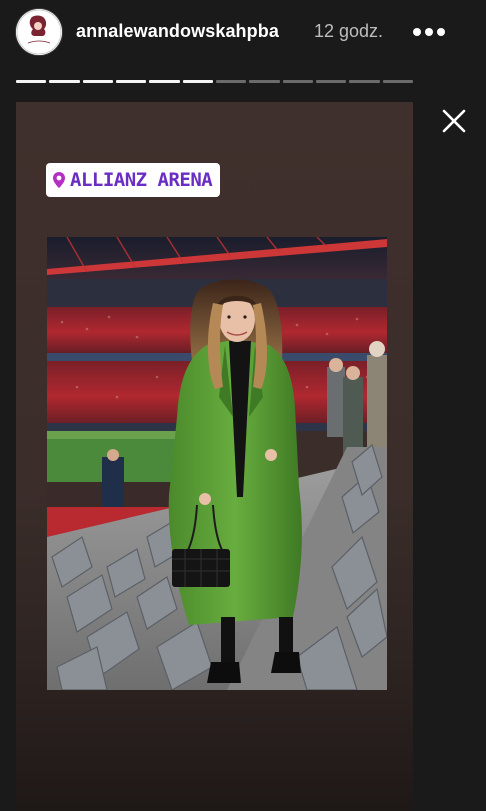 This screenshot has height=811, width=486. I want to click on avatar-icon, so click(39, 32).